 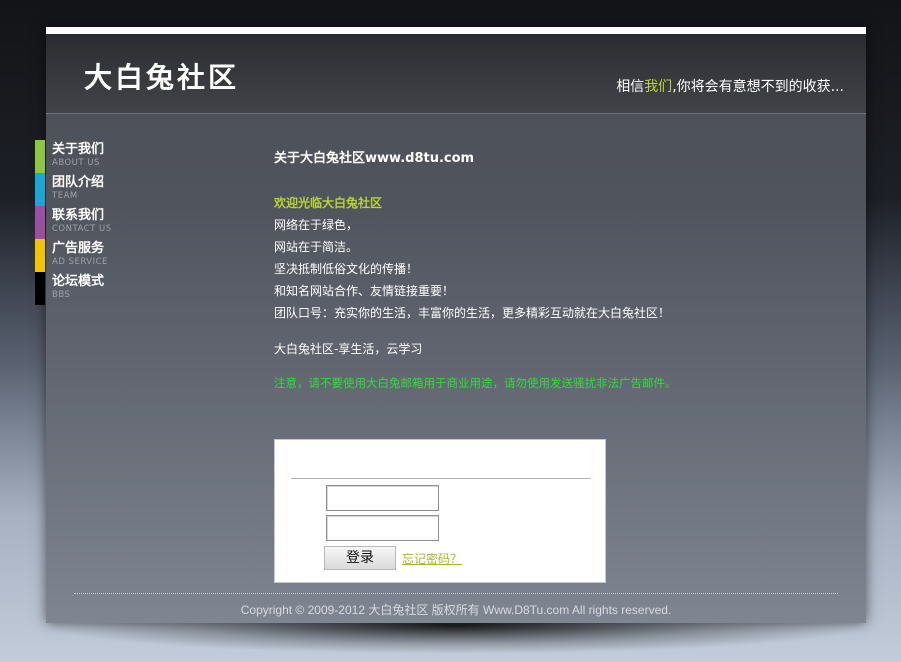 What do you see at coordinates (161, 76) in the screenshot?
I see `site-logo: 大白兔社区` at bounding box center [161, 76].